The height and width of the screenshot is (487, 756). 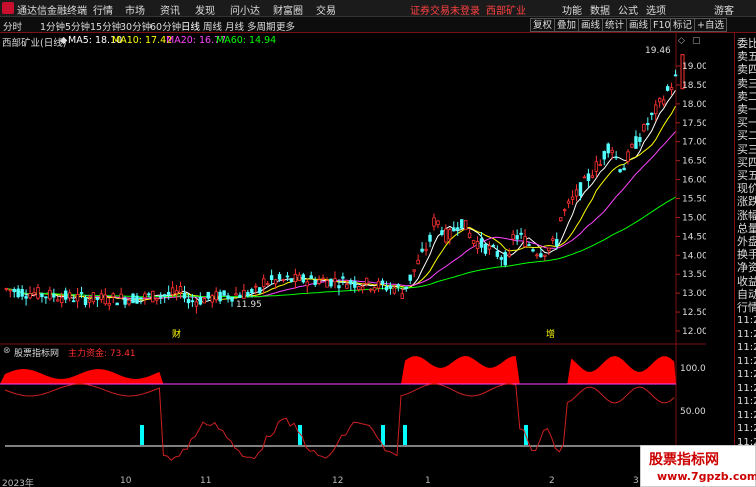 I want to click on menu-wealth: 财富圈, so click(x=288, y=9).